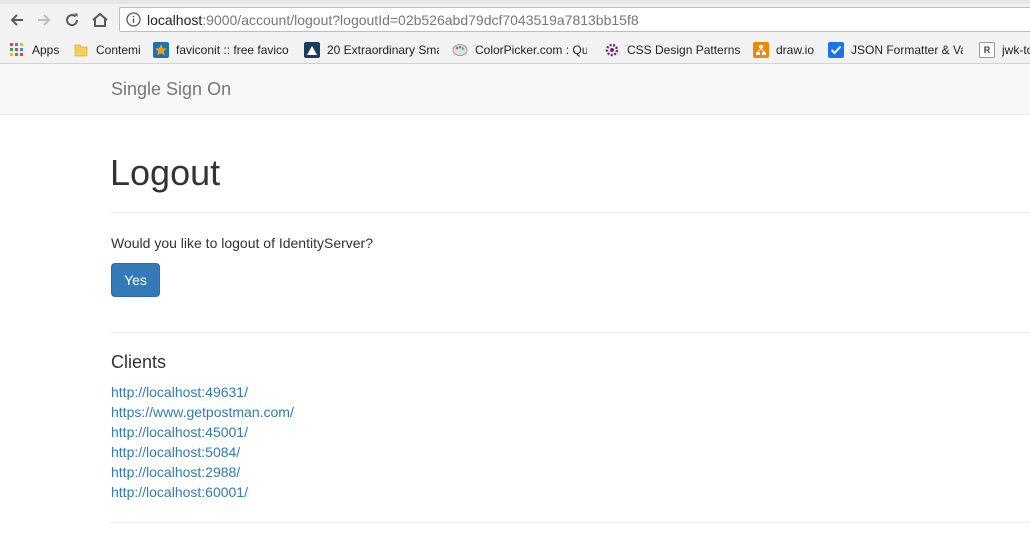  I want to click on client-link: http://localhost:60001/, so click(179, 492).